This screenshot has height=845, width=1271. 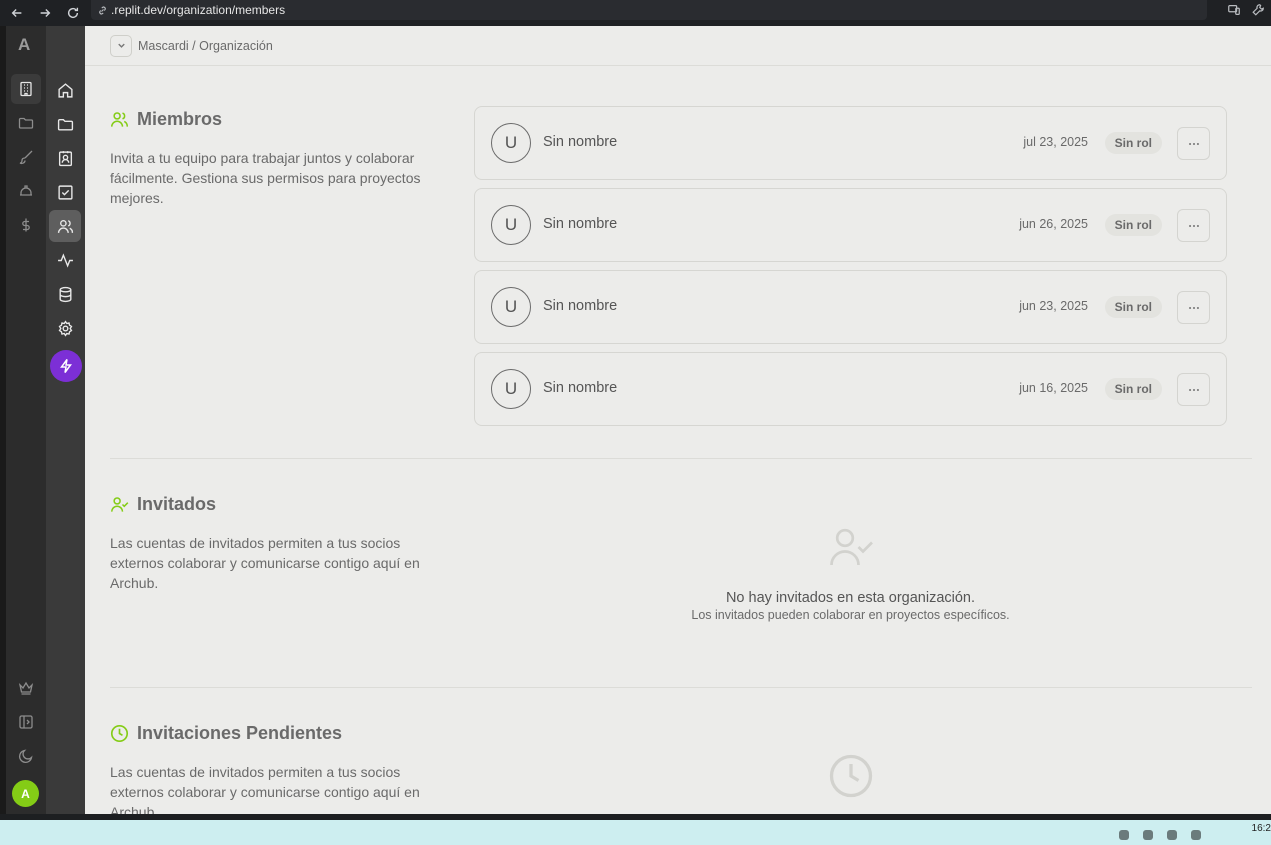 What do you see at coordinates (1055, 142) in the screenshot?
I see `member-date: jul 23, 2025` at bounding box center [1055, 142].